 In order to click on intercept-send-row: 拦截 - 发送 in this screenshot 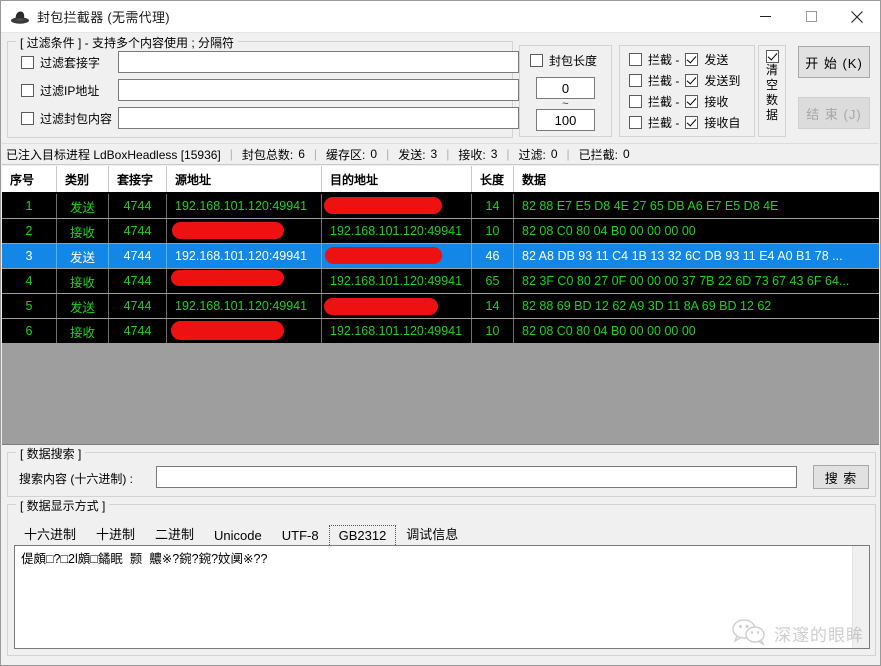, I will do `click(678, 59)`.